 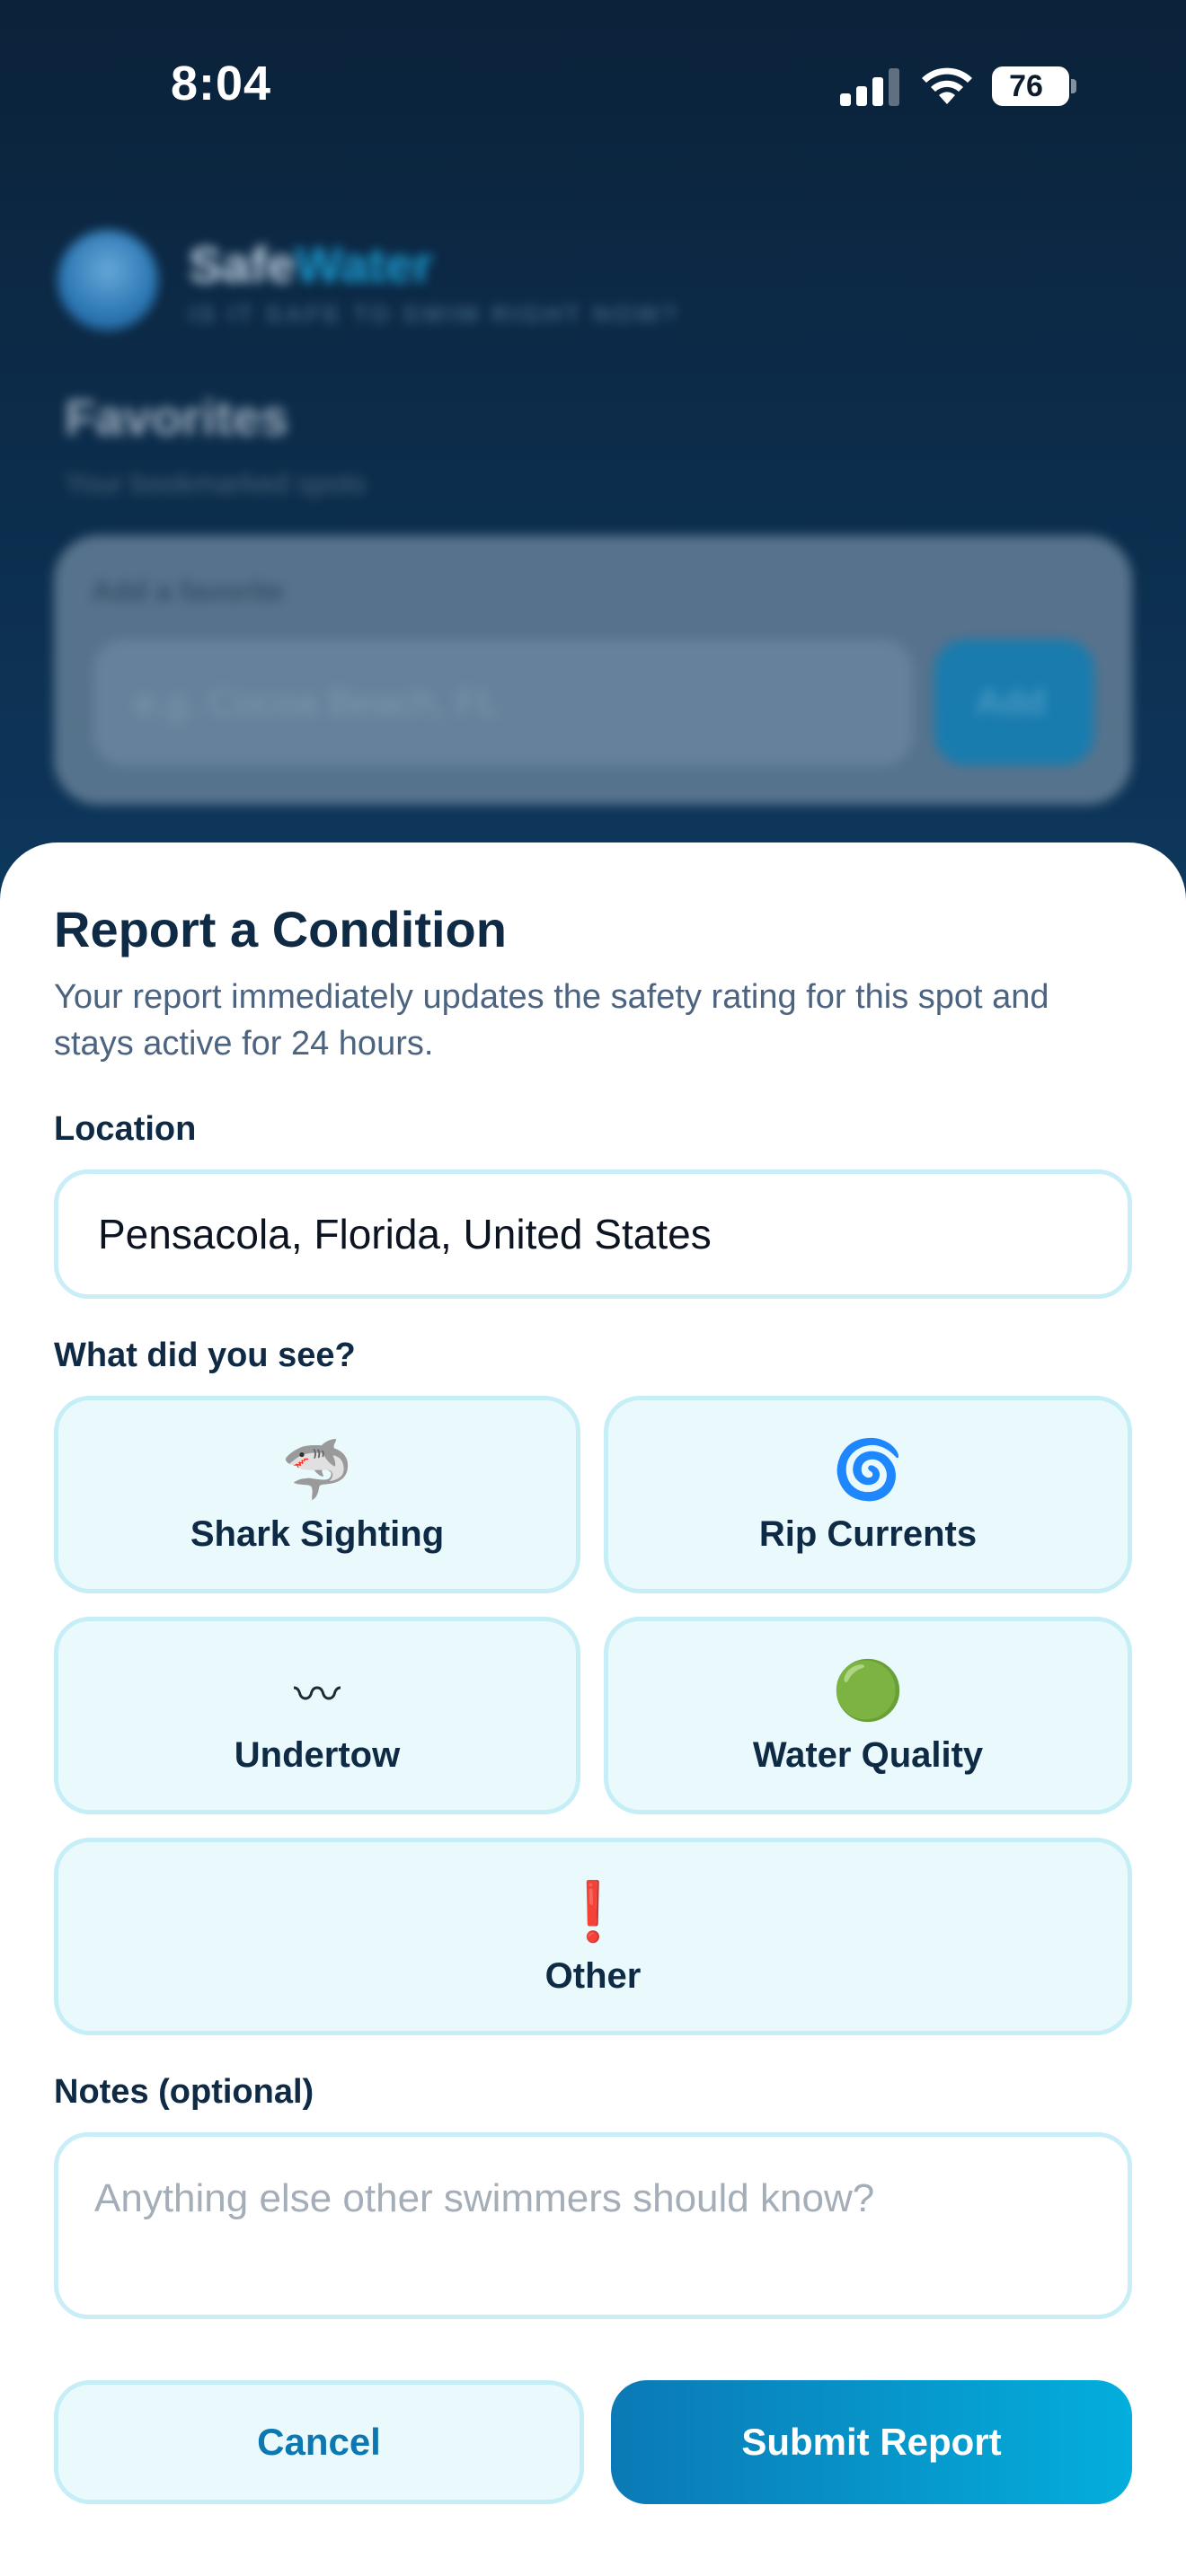 What do you see at coordinates (317, 1696) in the screenshot?
I see `wavy-dash-icon: 〰` at bounding box center [317, 1696].